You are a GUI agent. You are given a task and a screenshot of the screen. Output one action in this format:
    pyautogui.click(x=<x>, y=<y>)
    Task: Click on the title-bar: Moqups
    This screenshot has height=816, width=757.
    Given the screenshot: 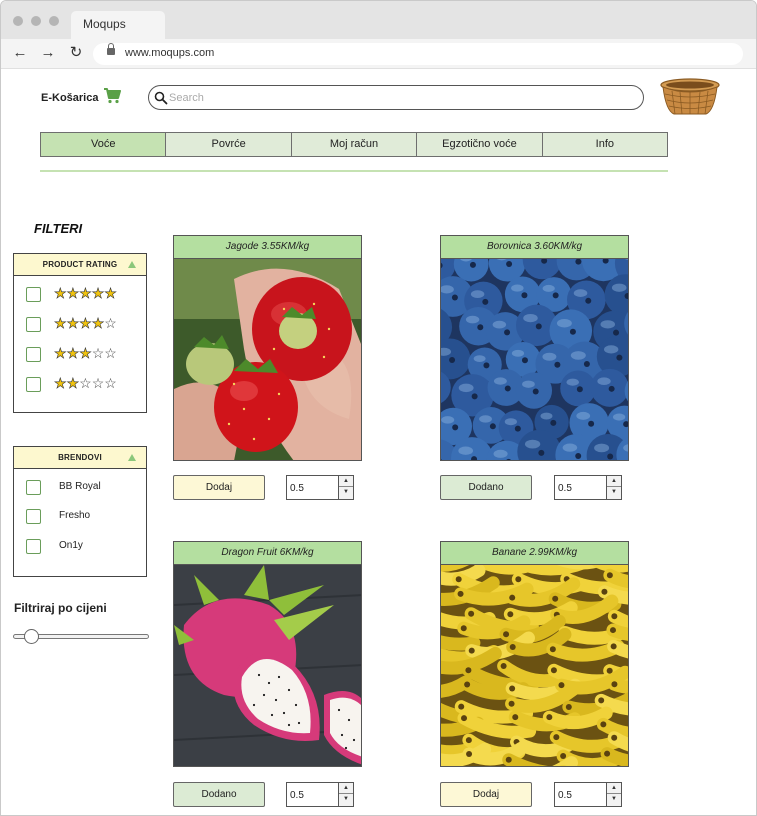 What is the action you would take?
    pyautogui.click(x=378, y=20)
    